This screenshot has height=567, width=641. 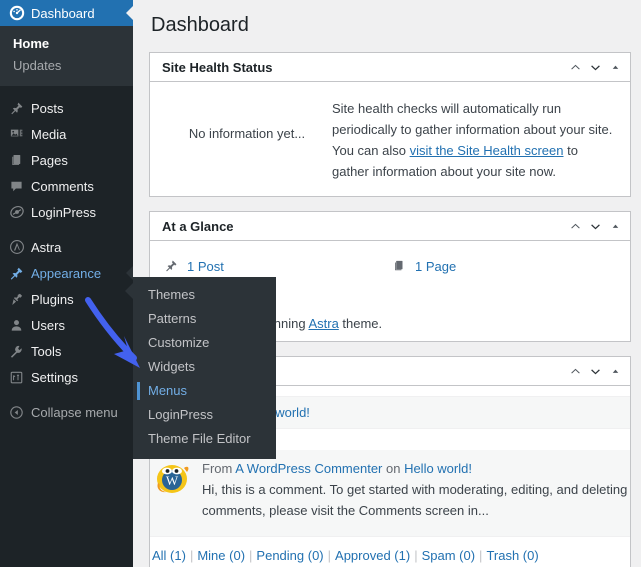 What do you see at coordinates (20, 134) in the screenshot?
I see `media-icon` at bounding box center [20, 134].